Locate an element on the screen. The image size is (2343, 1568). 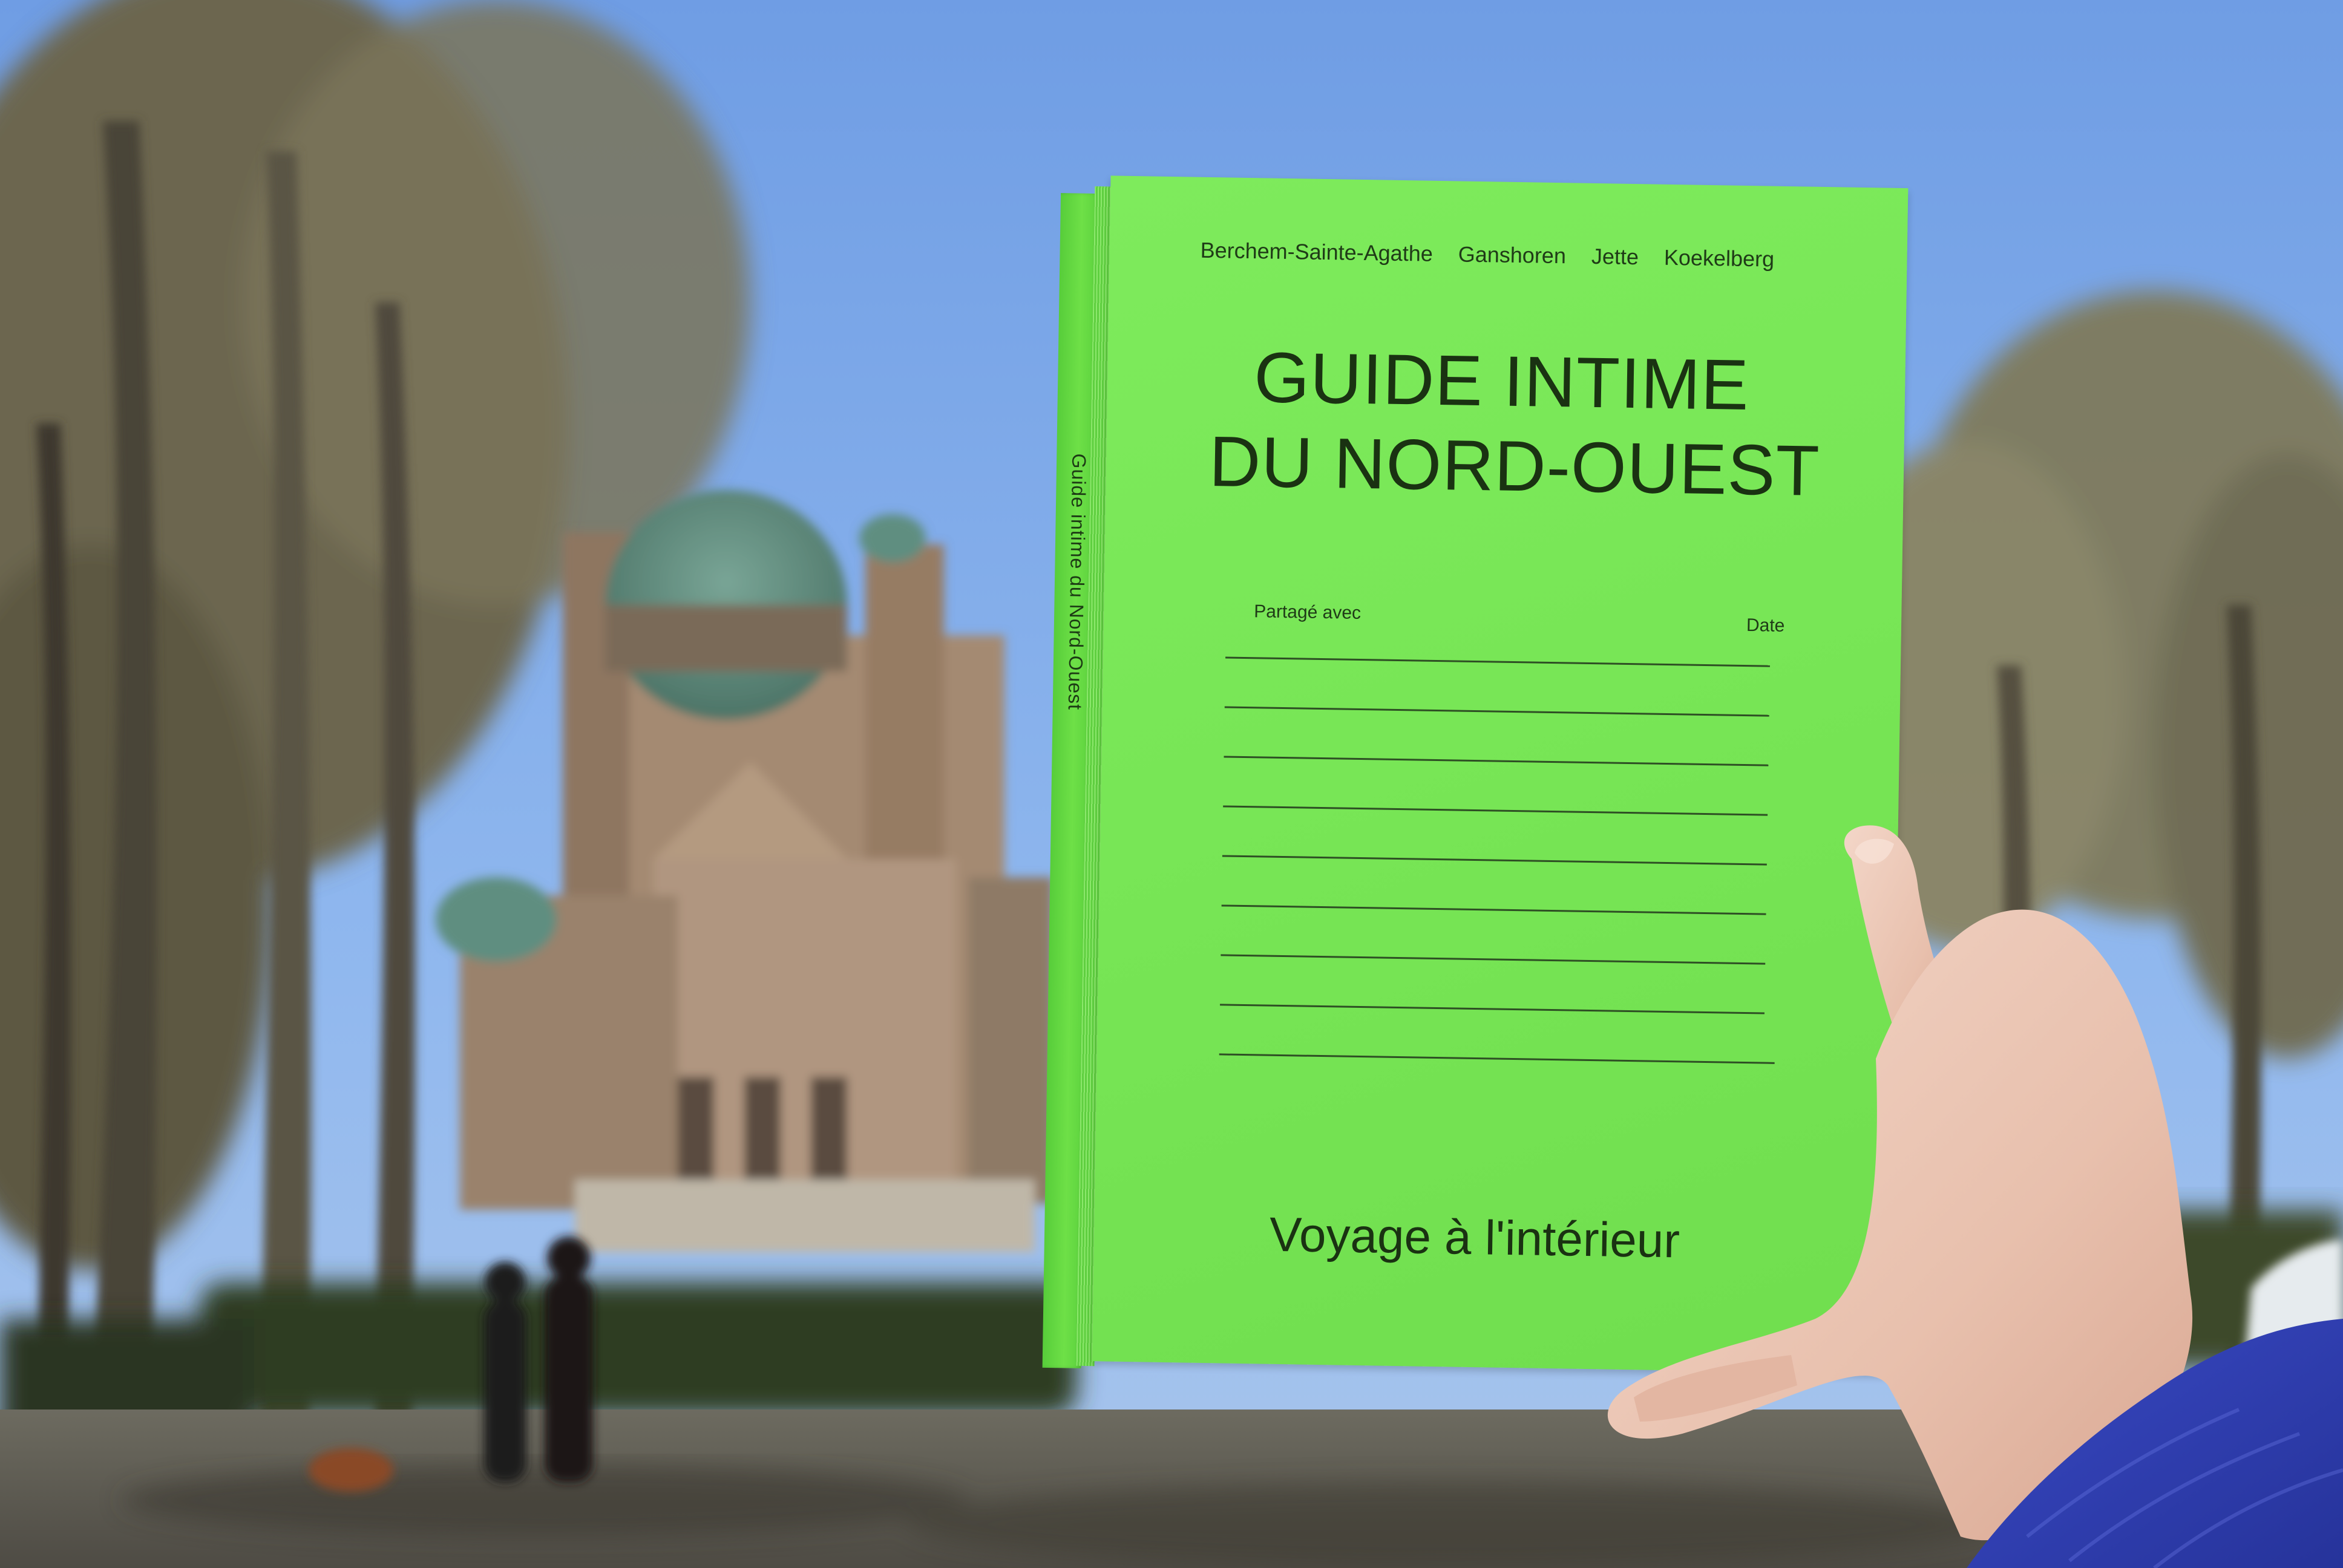
book-title: GUIDE INTIME DU NORD-OUEST is located at coordinates (1548, 425).